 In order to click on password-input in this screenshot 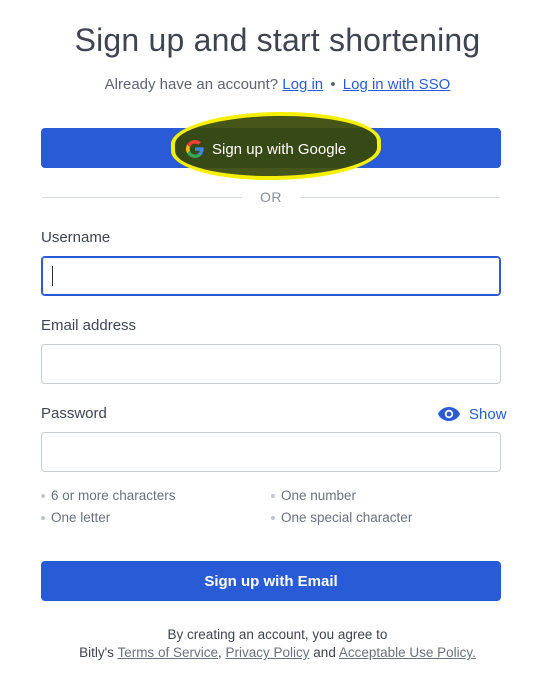, I will do `click(271, 452)`.